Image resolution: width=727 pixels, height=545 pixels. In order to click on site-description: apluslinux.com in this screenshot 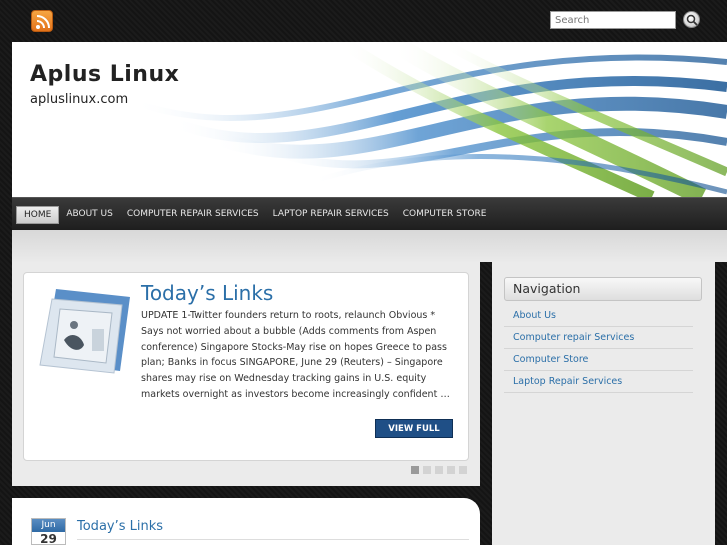, I will do `click(79, 99)`.